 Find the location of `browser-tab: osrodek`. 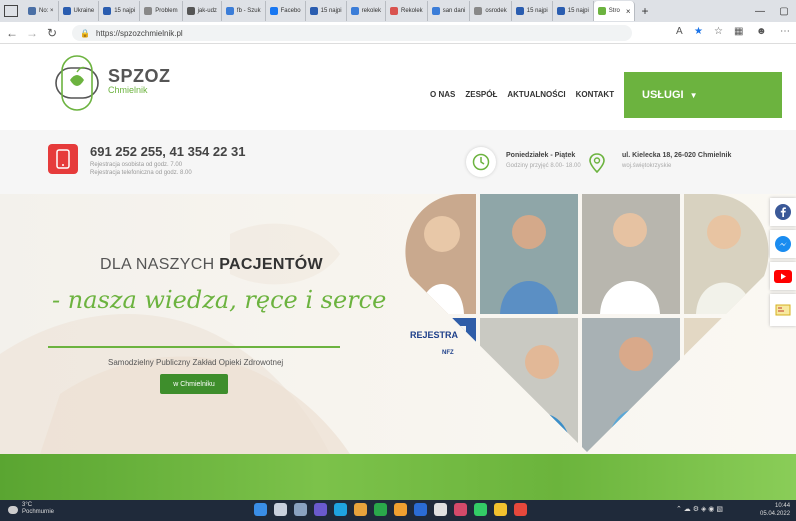

browser-tab: osrodek is located at coordinates (491, 11).